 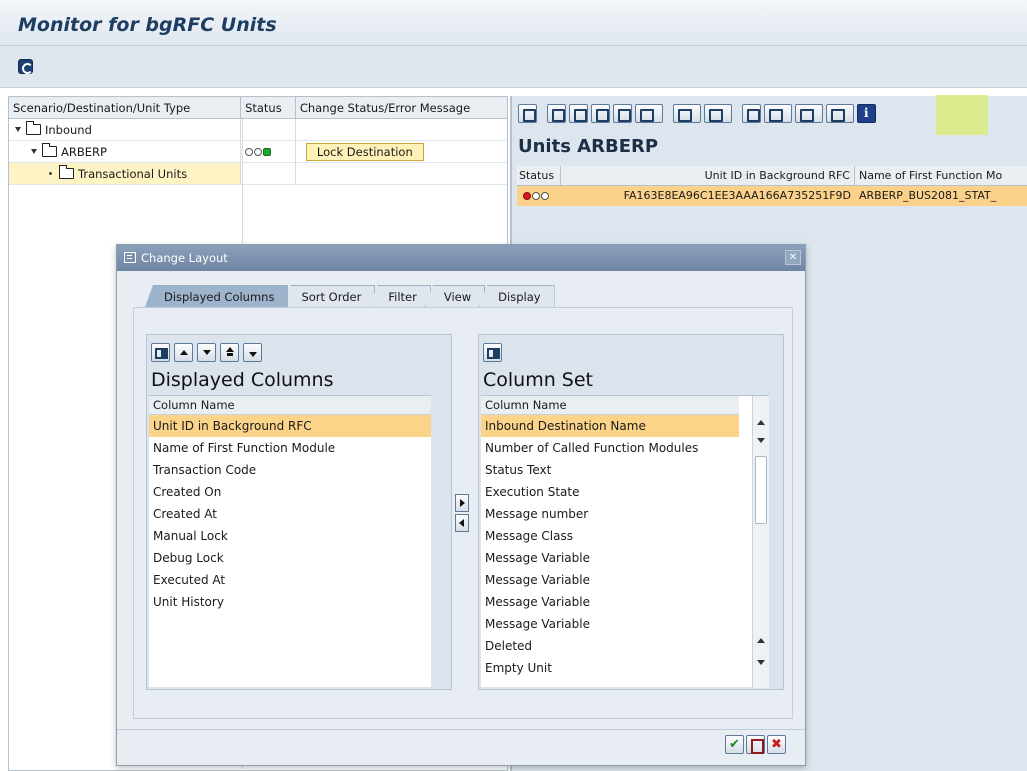 What do you see at coordinates (517, 296) in the screenshot?
I see `tab-display: Display` at bounding box center [517, 296].